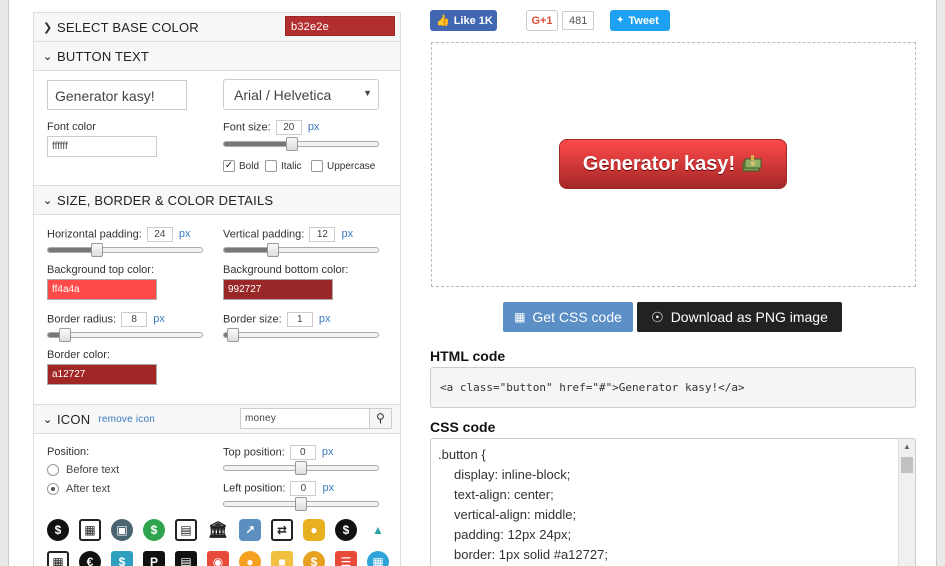  Describe the element at coordinates (218, 558) in the screenshot. I see `shopping-icon: ◉` at that location.